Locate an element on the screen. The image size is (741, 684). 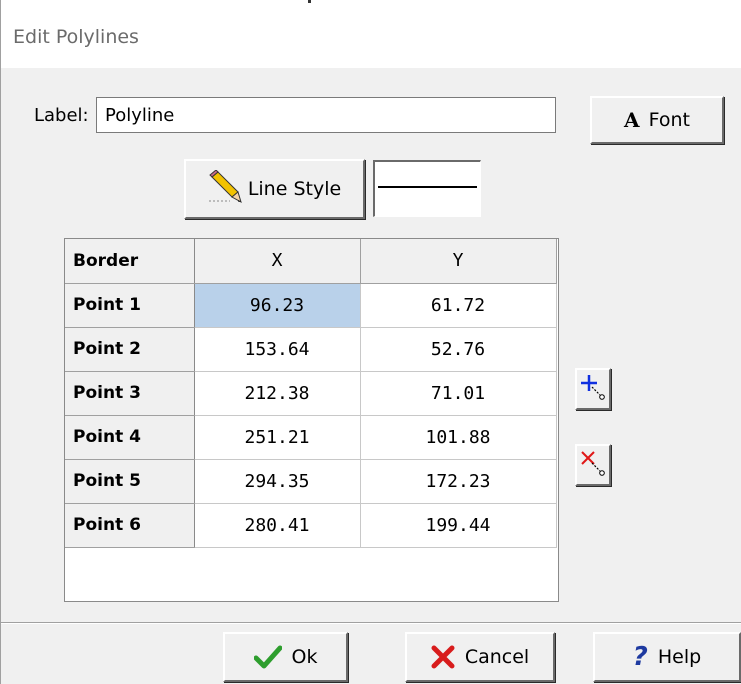
cell-x: 294.35 is located at coordinates (277, 481).